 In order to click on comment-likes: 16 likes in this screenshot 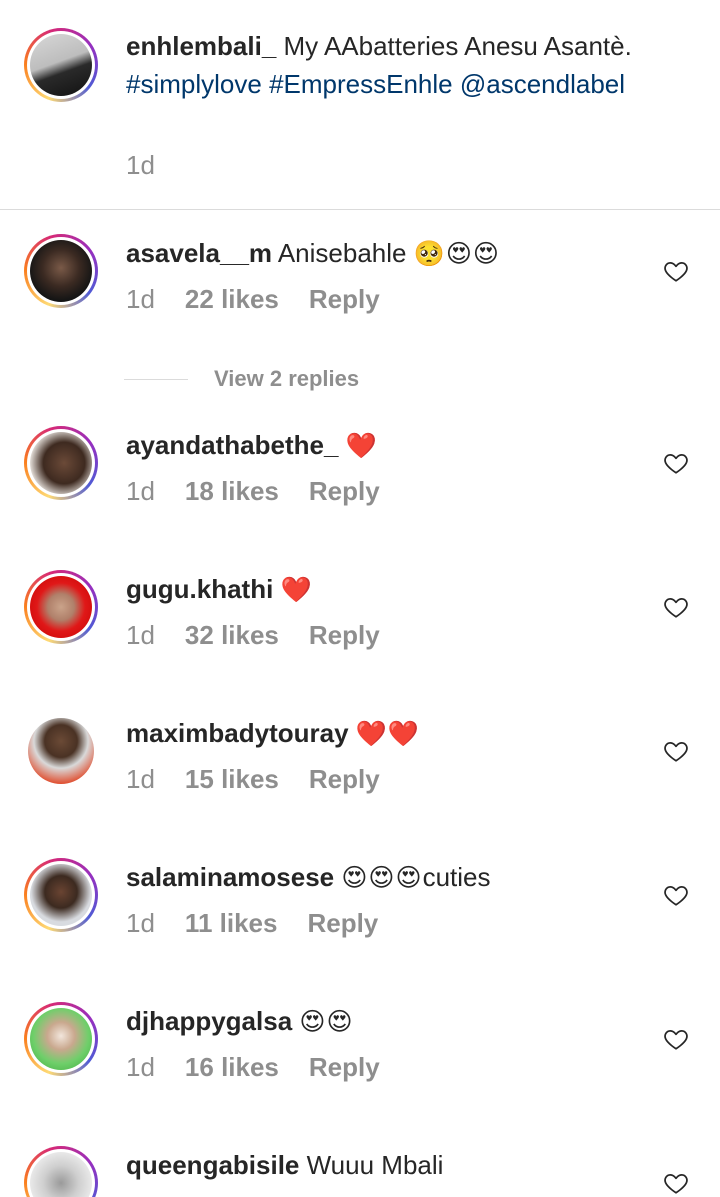, I will do `click(232, 1067)`.